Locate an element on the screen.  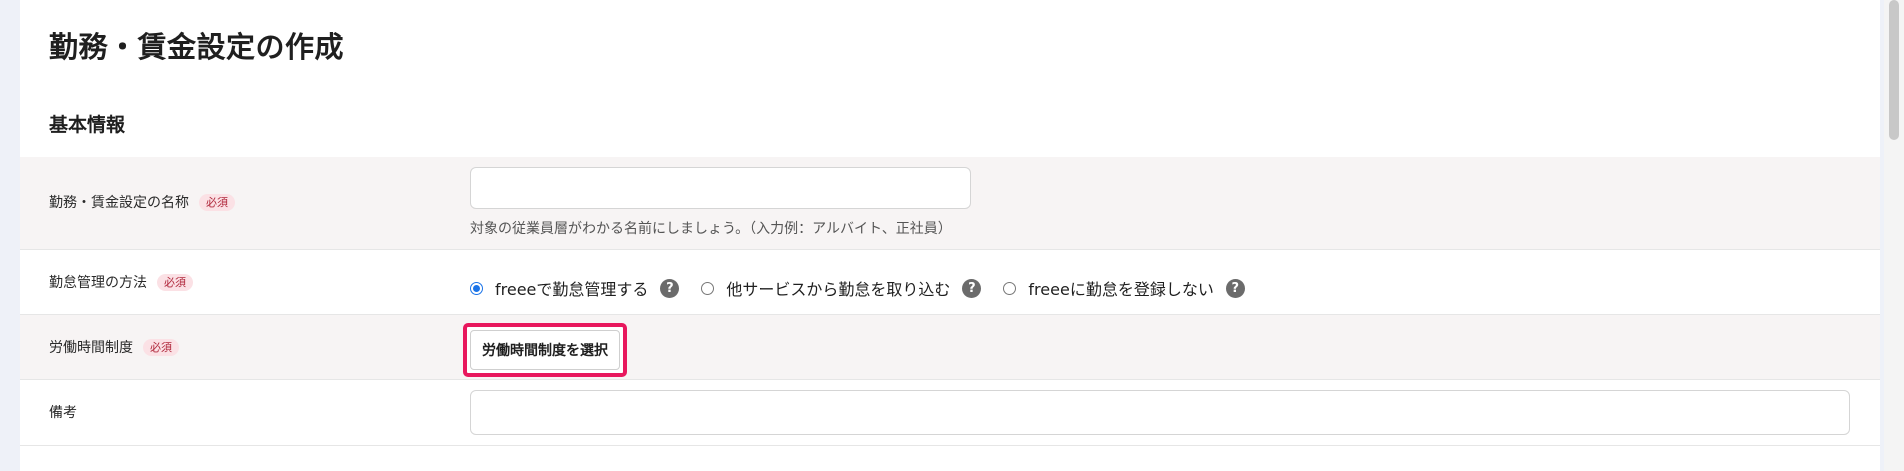
select-working-hours-button: 労働時間制度を選択 is located at coordinates (545, 350).